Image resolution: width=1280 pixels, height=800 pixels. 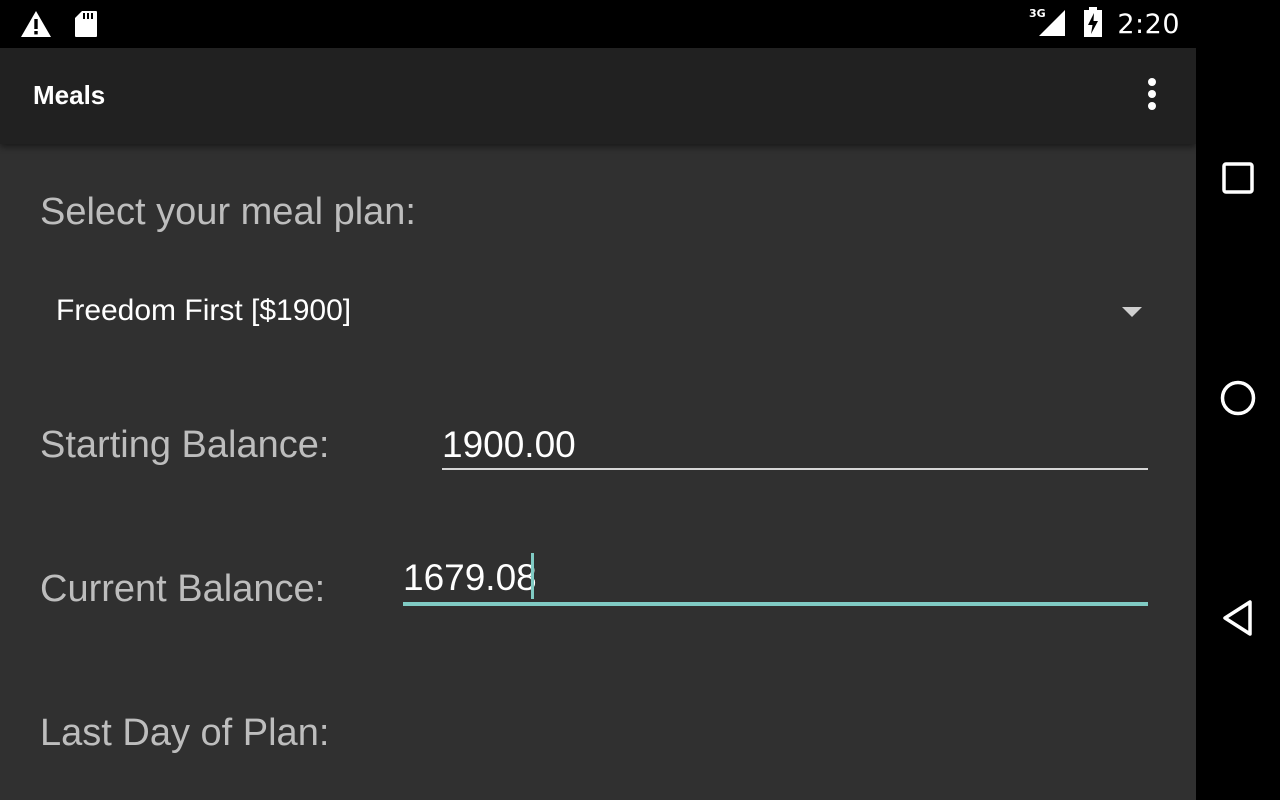 I want to click on navigation-bar, so click(x=1238, y=400).